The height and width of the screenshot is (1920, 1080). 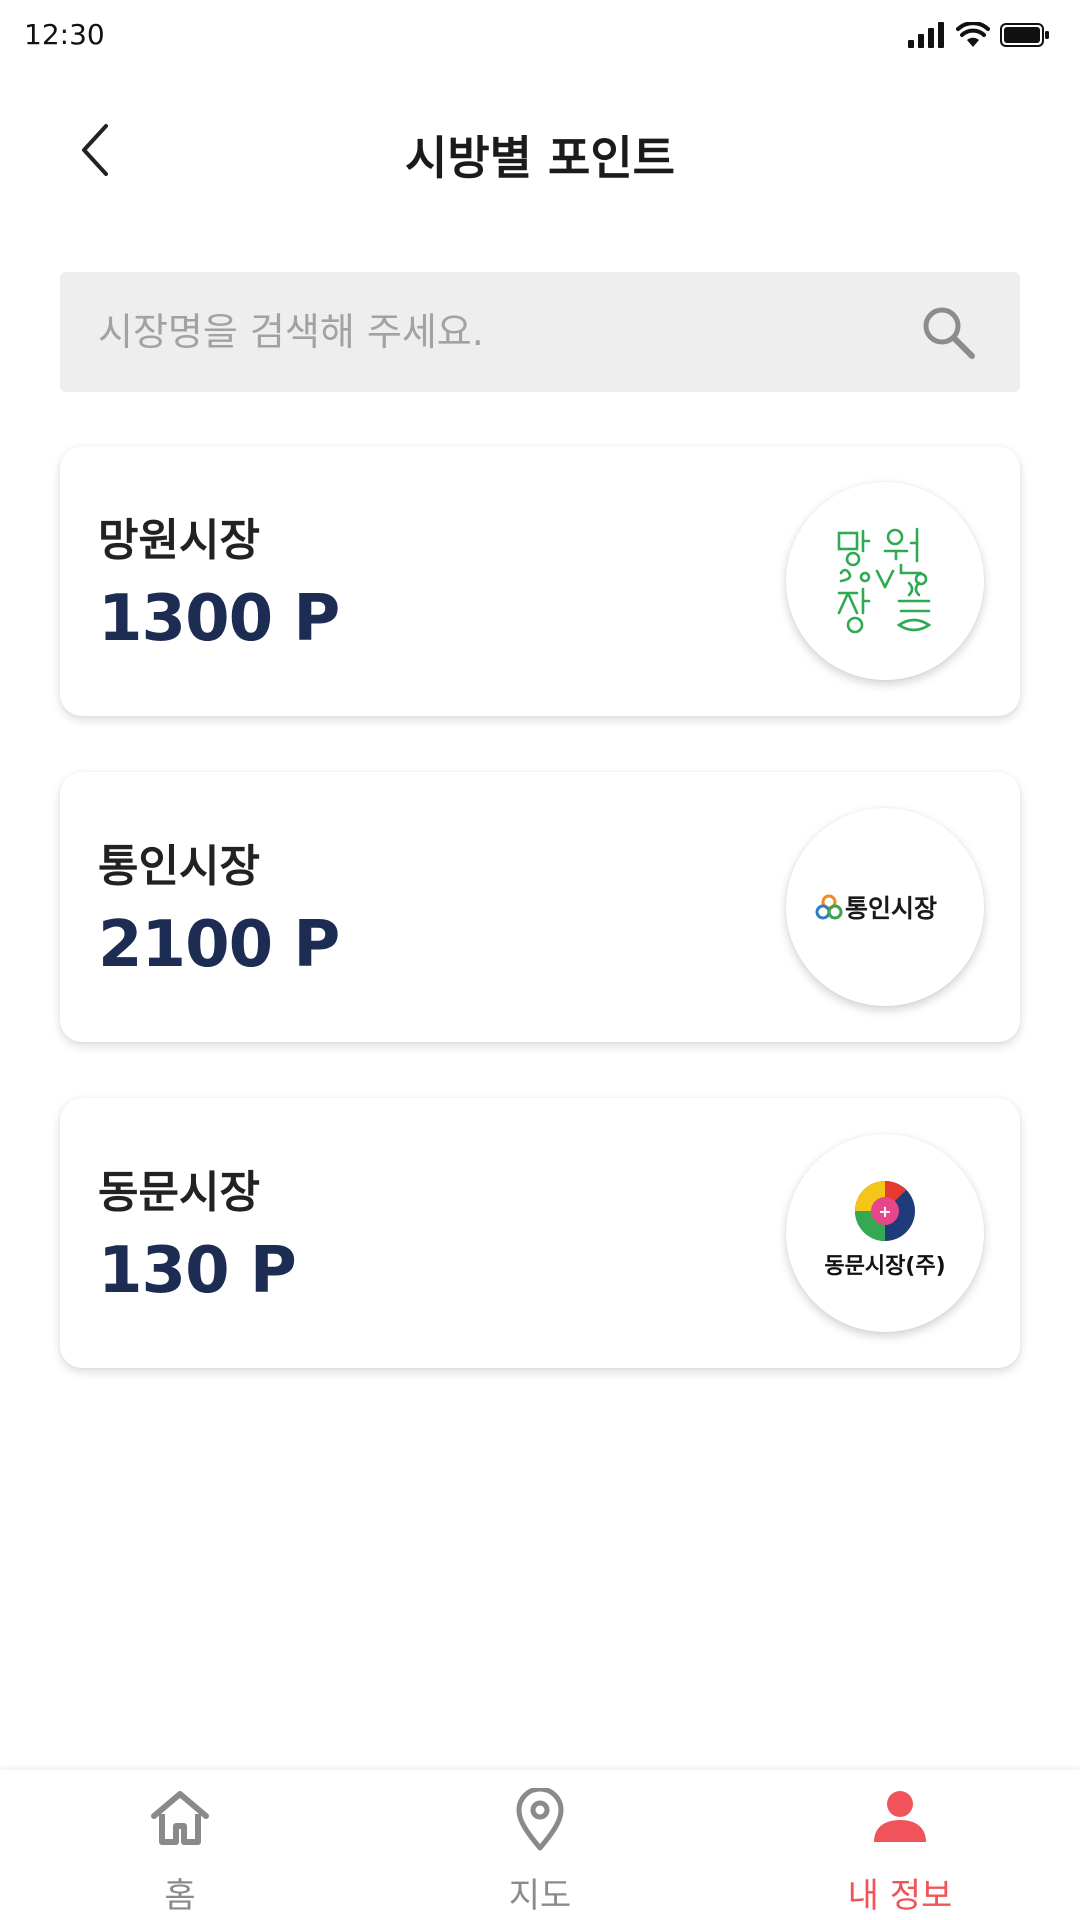 I want to click on nav-map: 지도, so click(x=540, y=1845).